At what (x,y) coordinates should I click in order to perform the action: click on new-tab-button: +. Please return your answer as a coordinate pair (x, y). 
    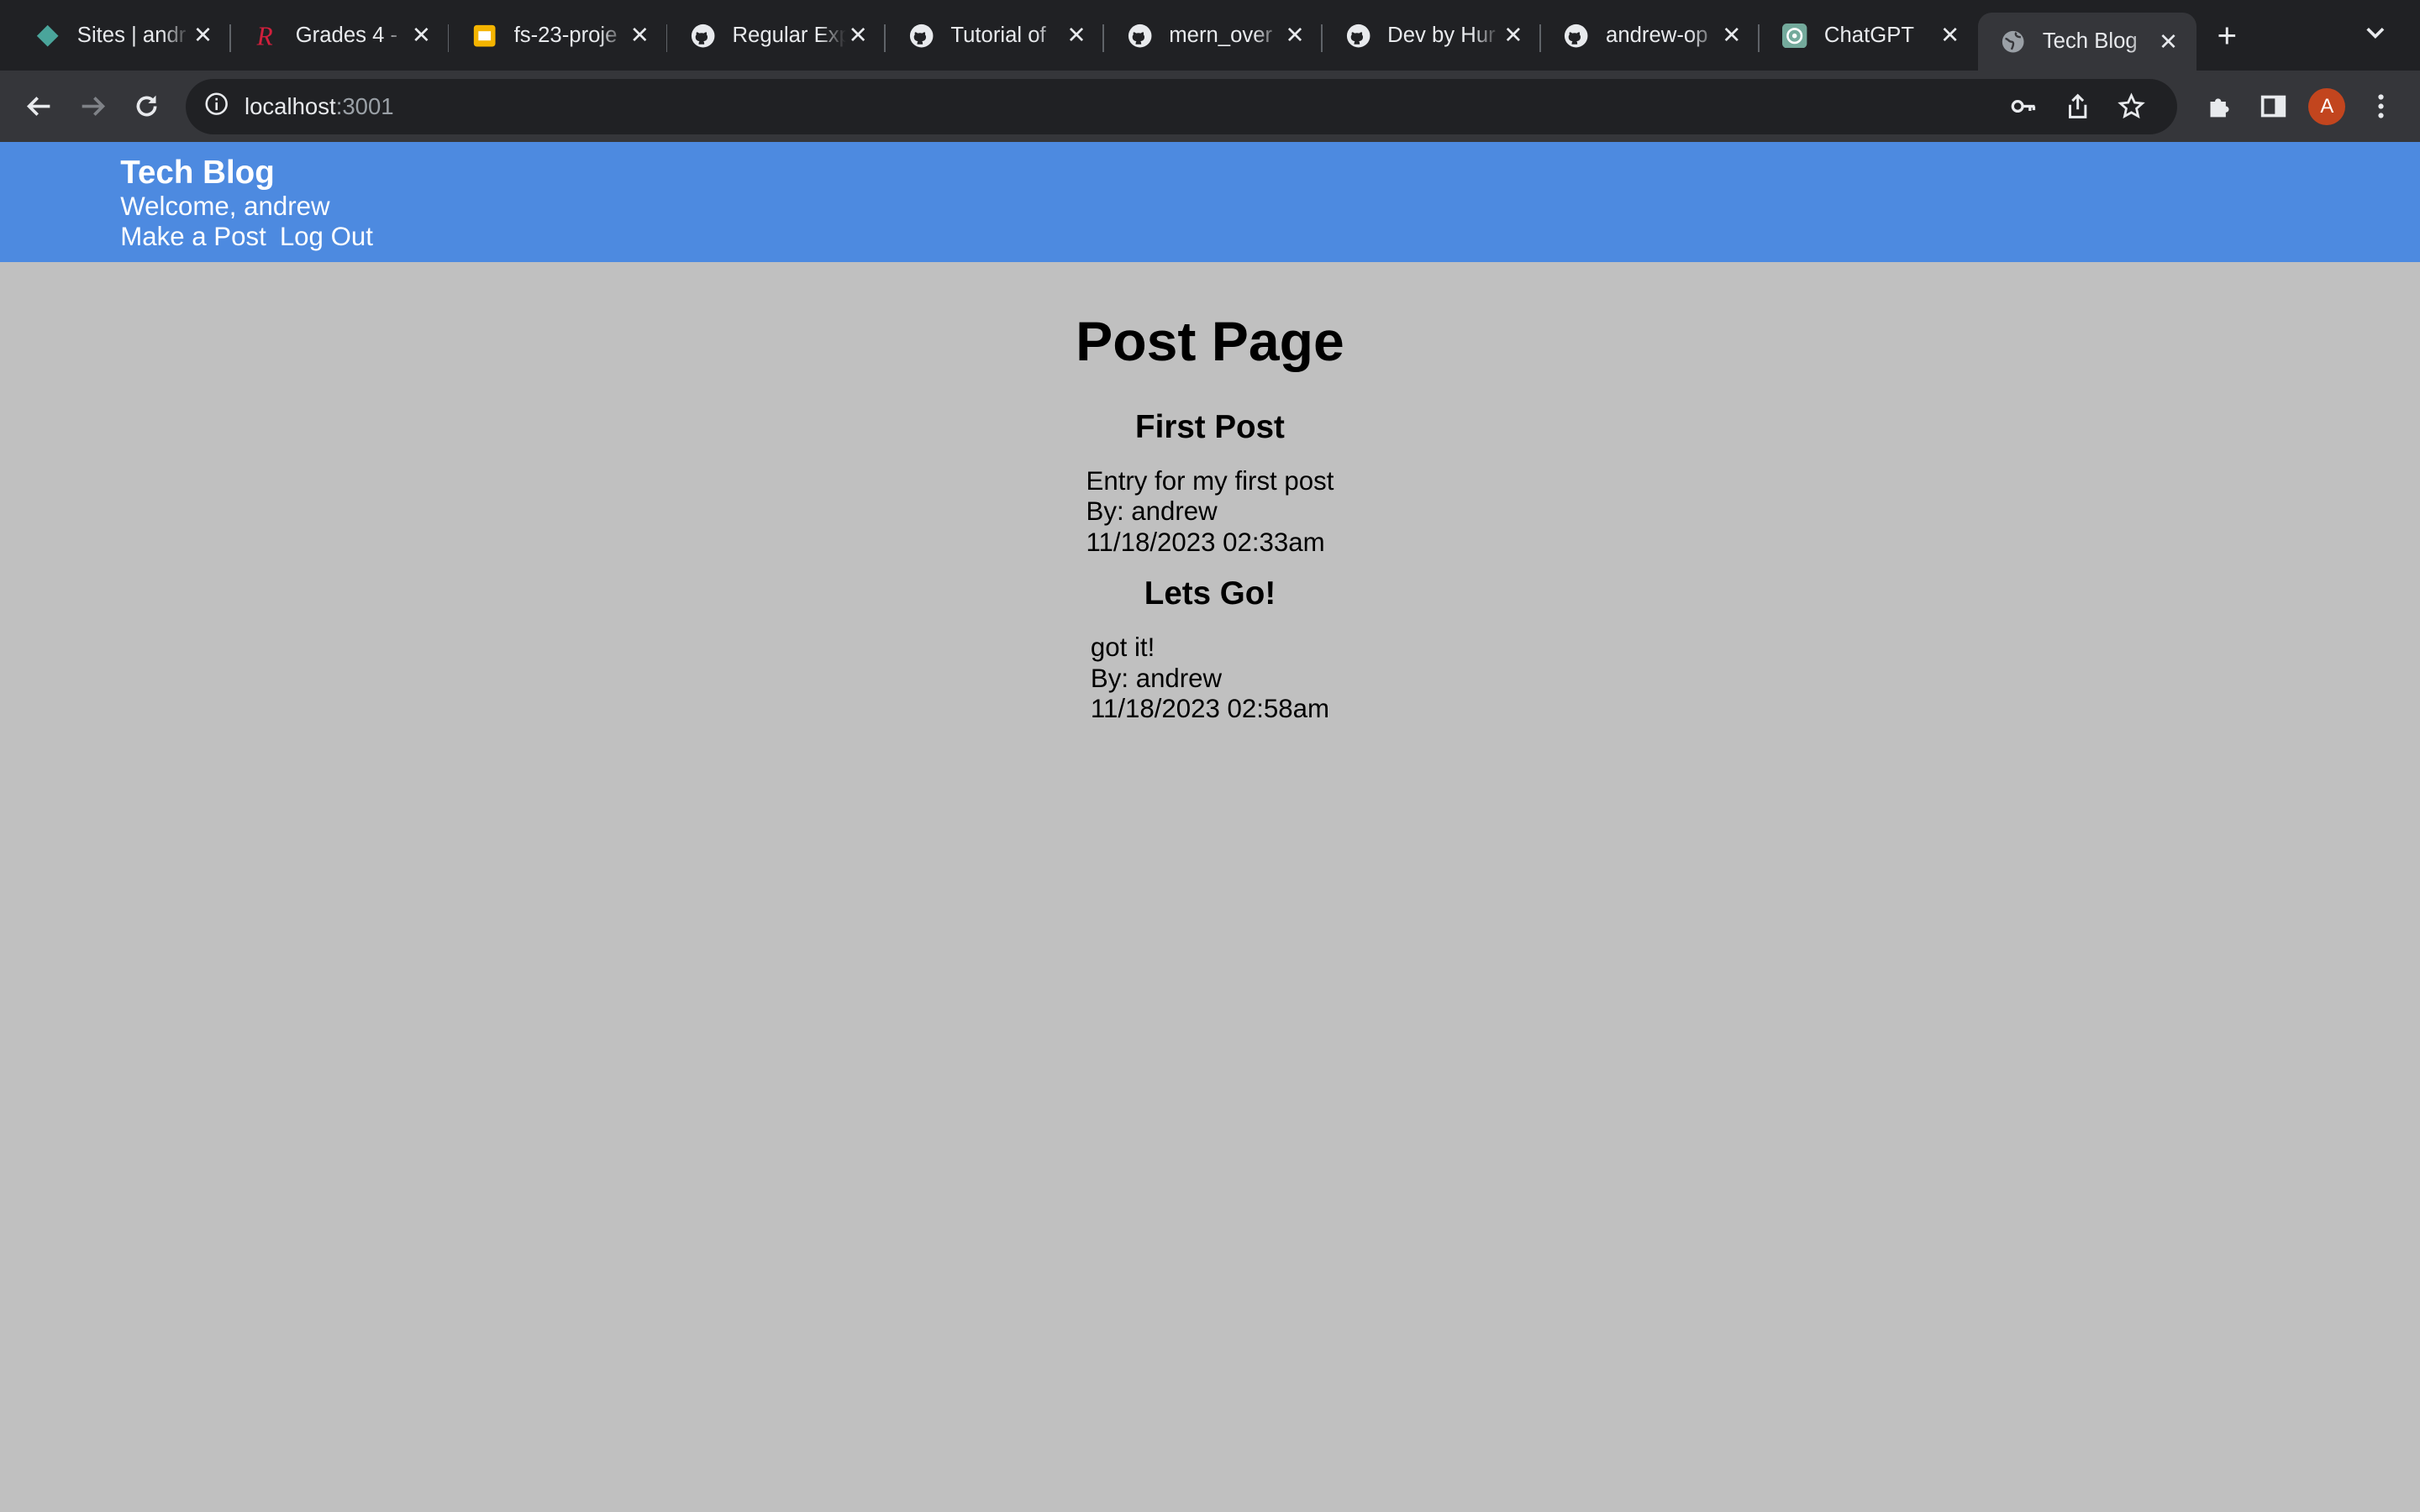
    Looking at the image, I should click on (2227, 35).